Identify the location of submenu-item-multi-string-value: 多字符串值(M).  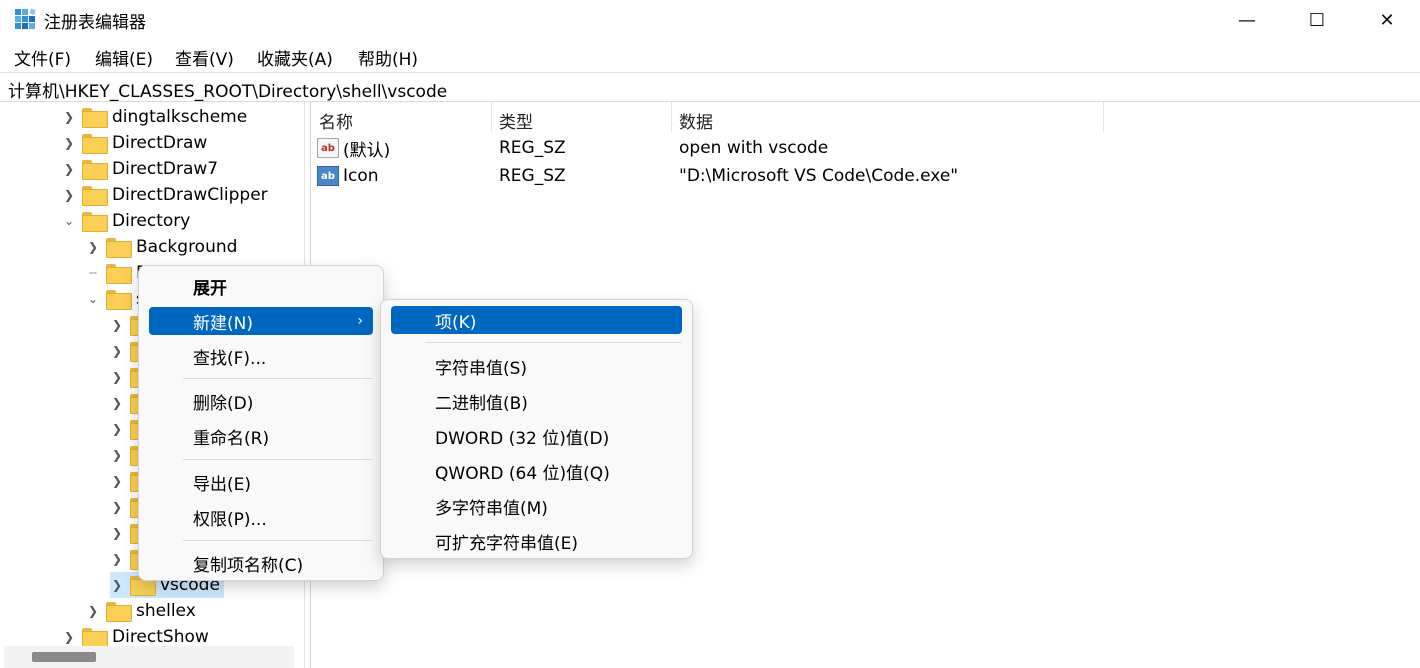
(536, 506).